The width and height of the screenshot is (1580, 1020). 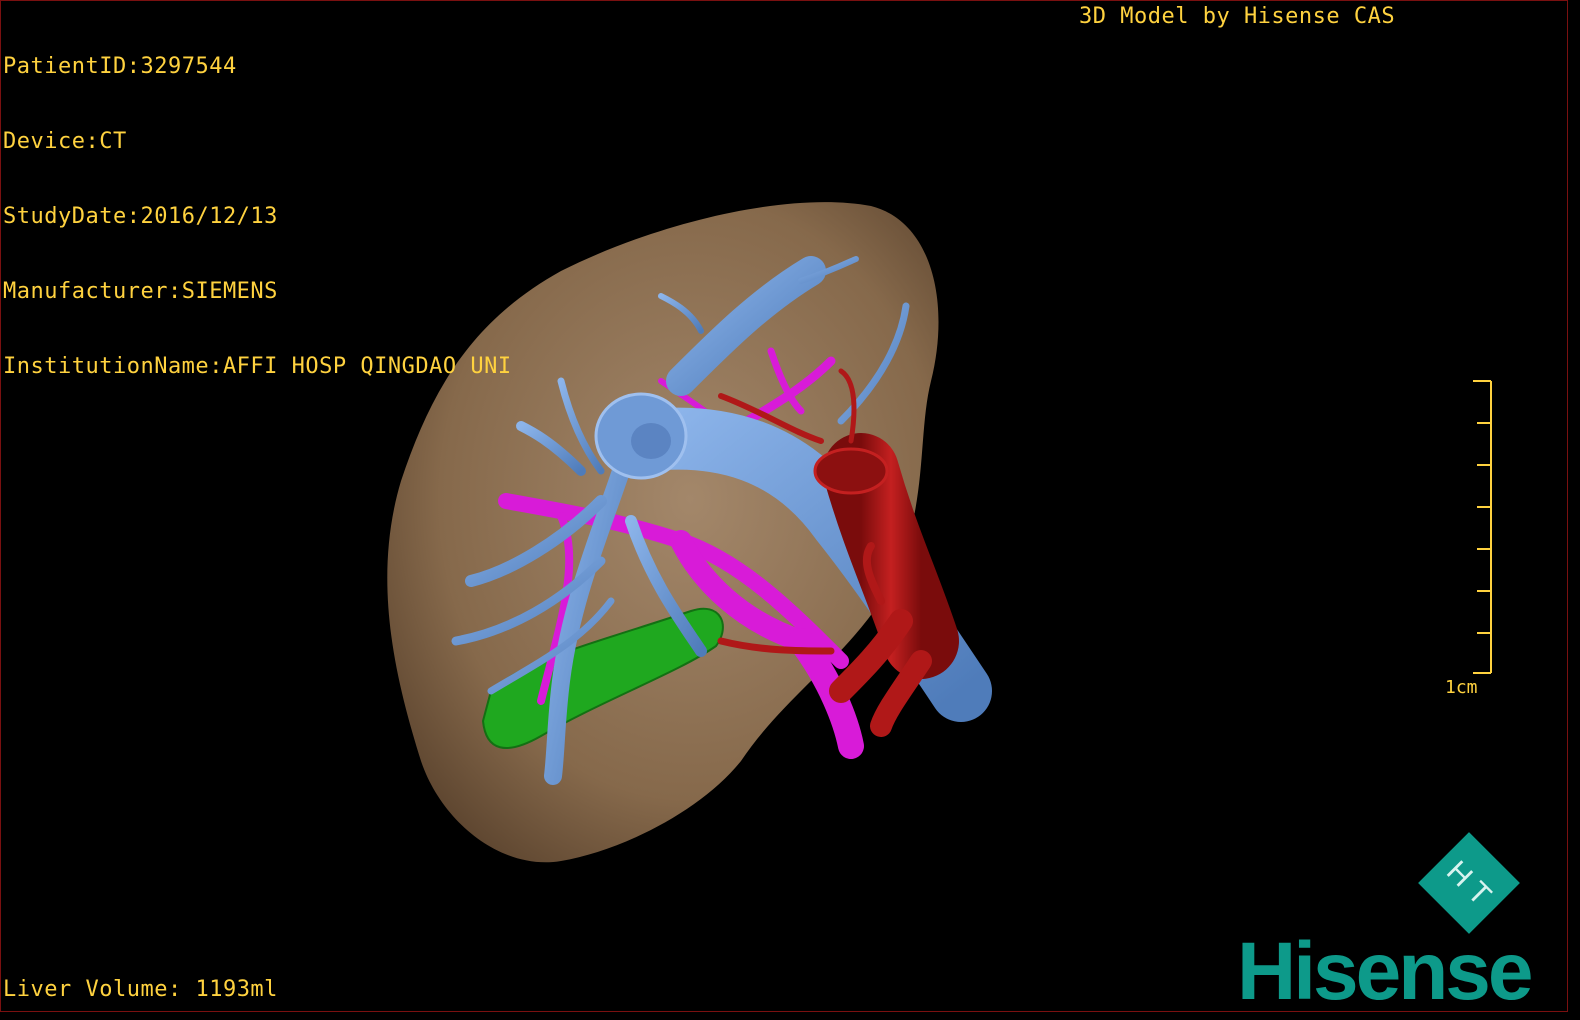 What do you see at coordinates (65, 141) in the screenshot?
I see `device-line: Device:CT` at bounding box center [65, 141].